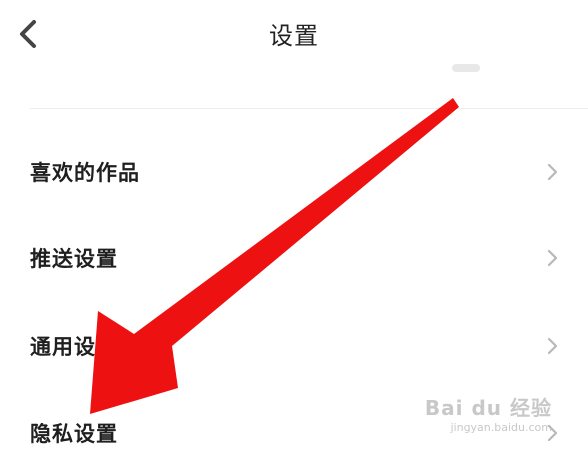 The image size is (588, 458). I want to click on menu-item-label: 推送设置, so click(74, 259).